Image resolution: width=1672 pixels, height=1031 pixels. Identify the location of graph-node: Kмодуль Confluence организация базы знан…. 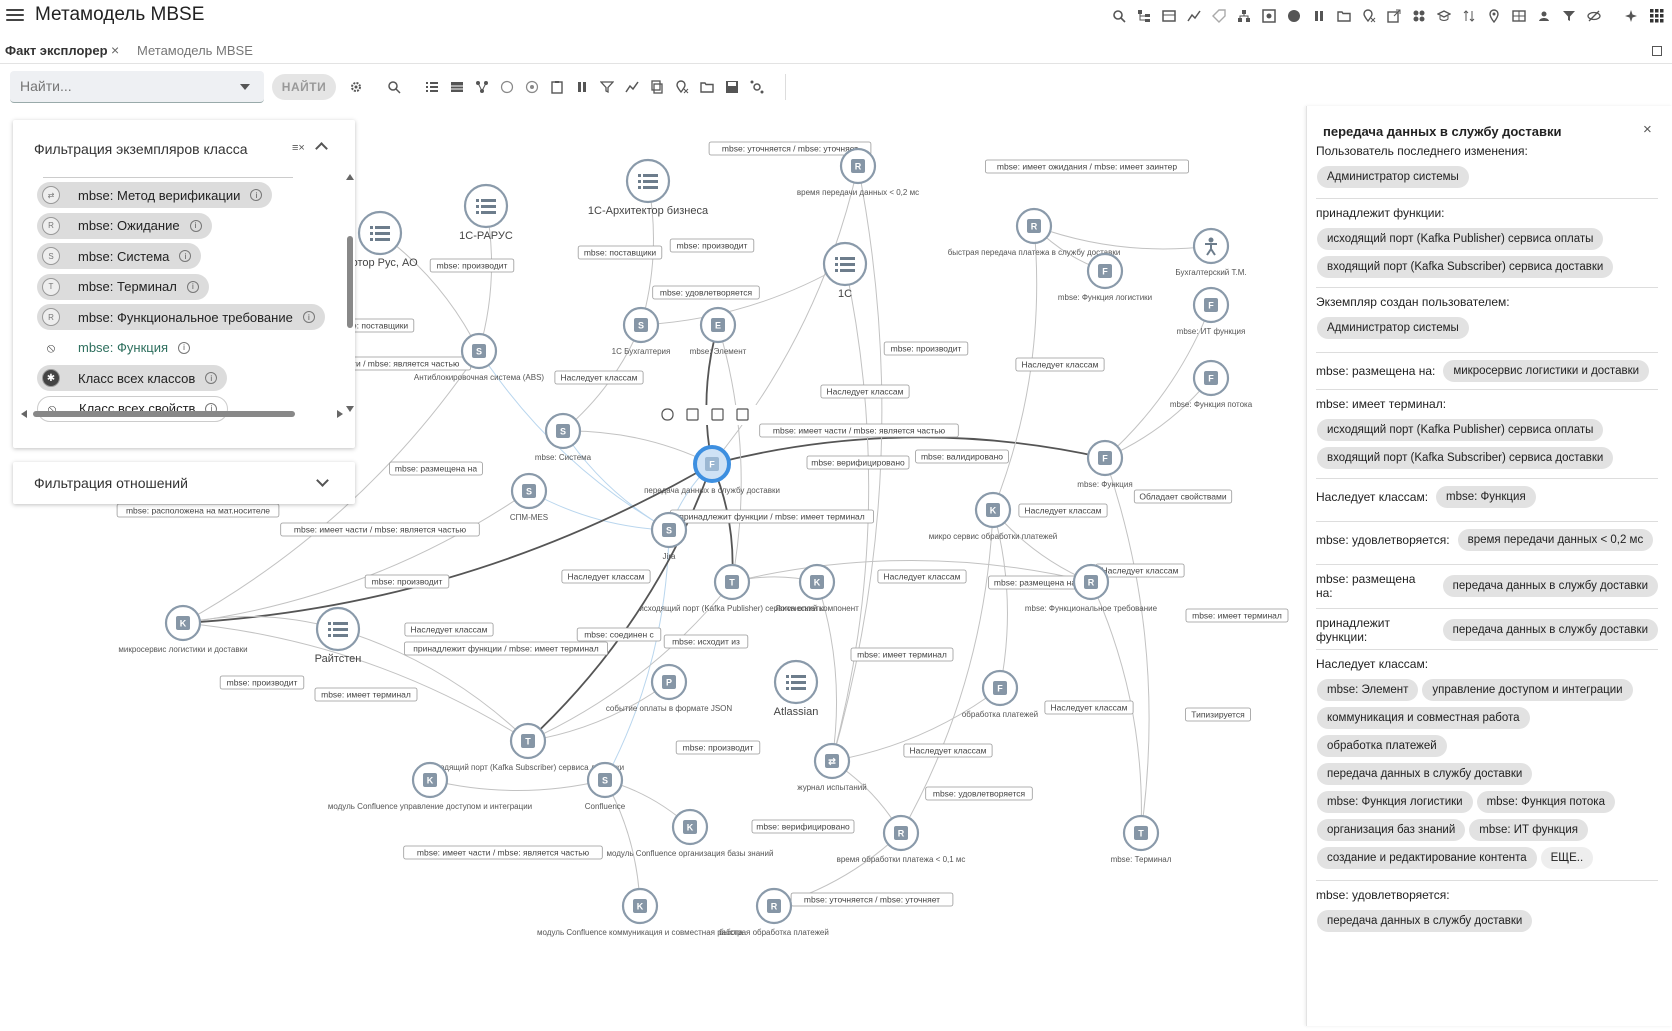
(690, 833).